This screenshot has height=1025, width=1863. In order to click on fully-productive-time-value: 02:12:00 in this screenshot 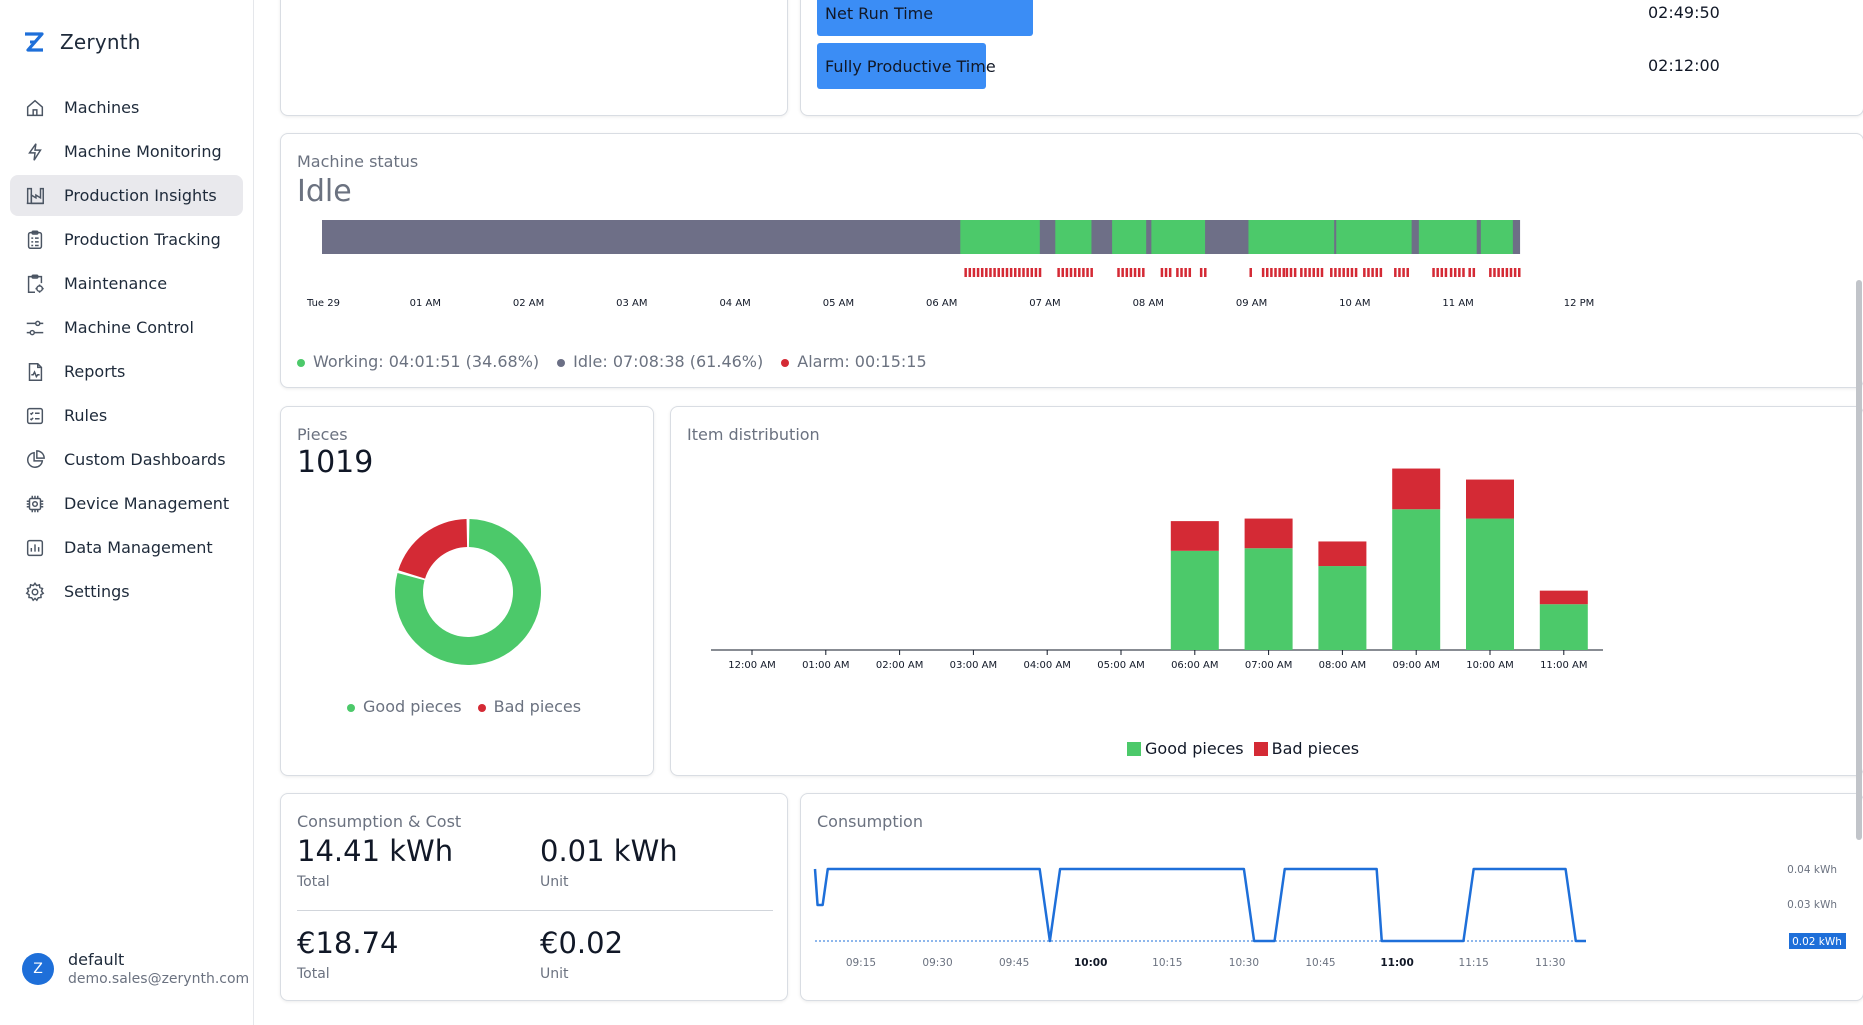, I will do `click(1684, 65)`.